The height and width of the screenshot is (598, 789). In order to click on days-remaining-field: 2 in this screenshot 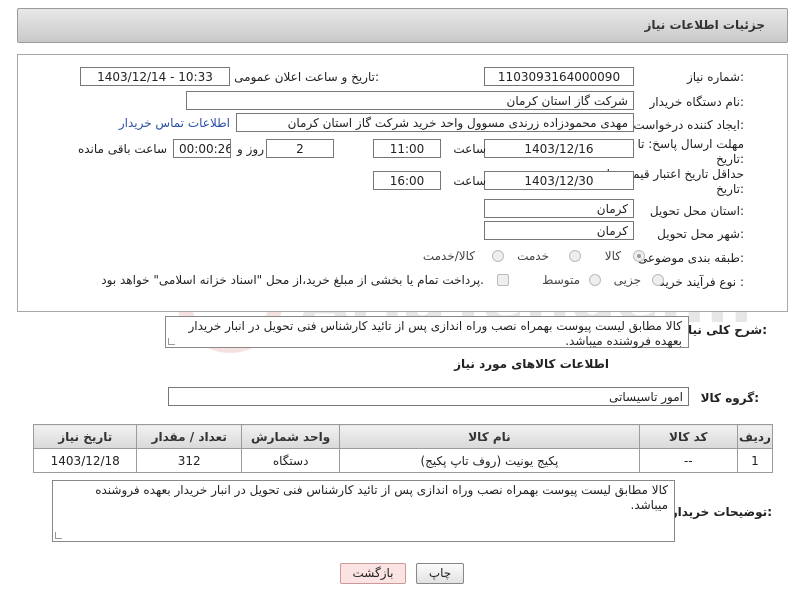, I will do `click(300, 148)`.